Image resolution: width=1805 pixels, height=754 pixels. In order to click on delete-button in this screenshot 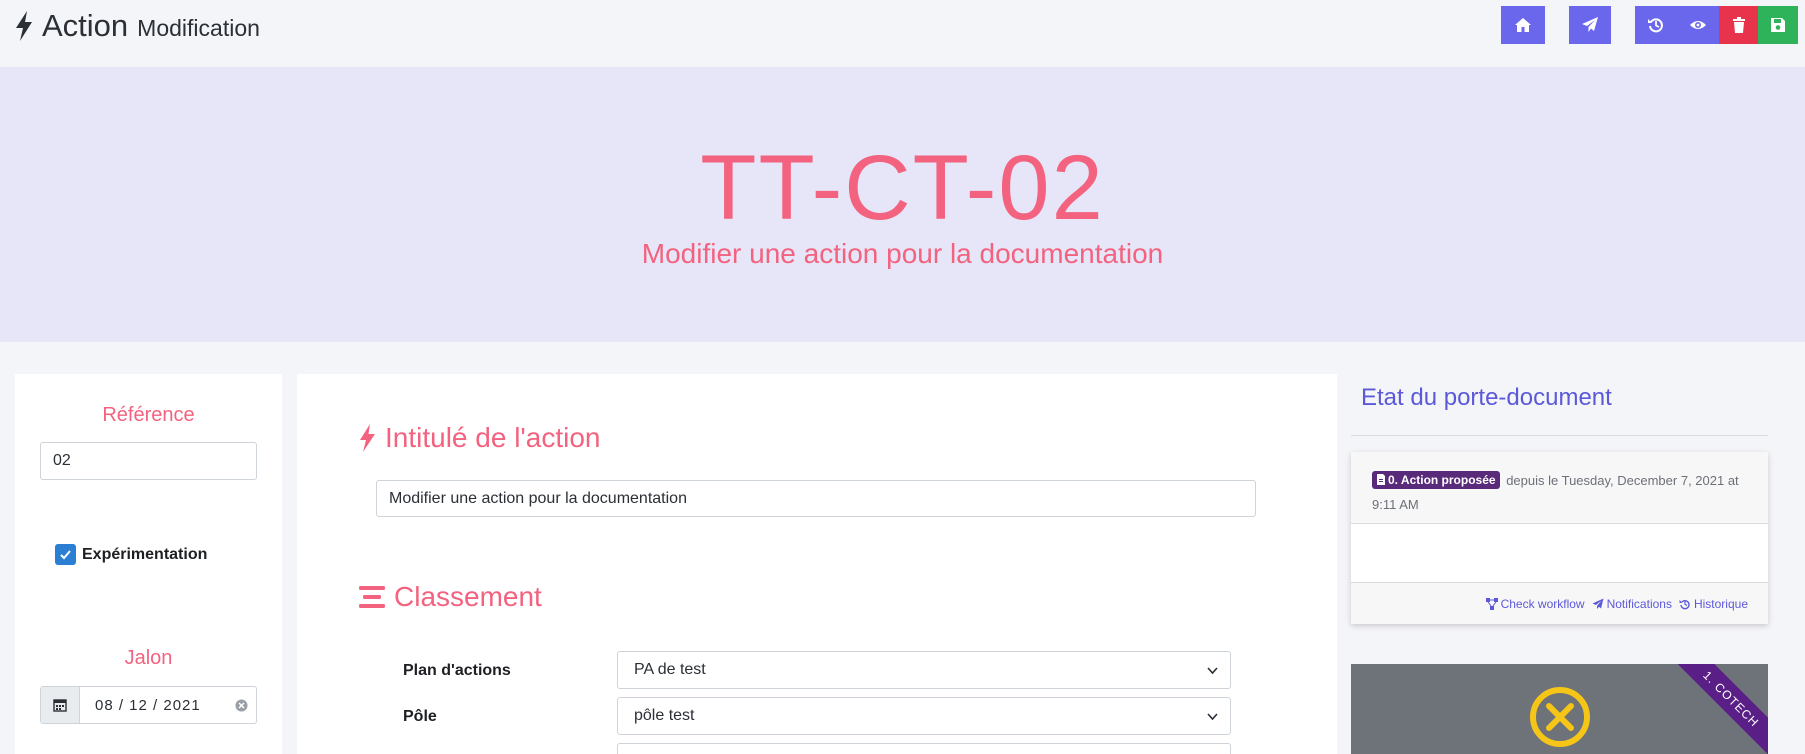, I will do `click(1738, 25)`.